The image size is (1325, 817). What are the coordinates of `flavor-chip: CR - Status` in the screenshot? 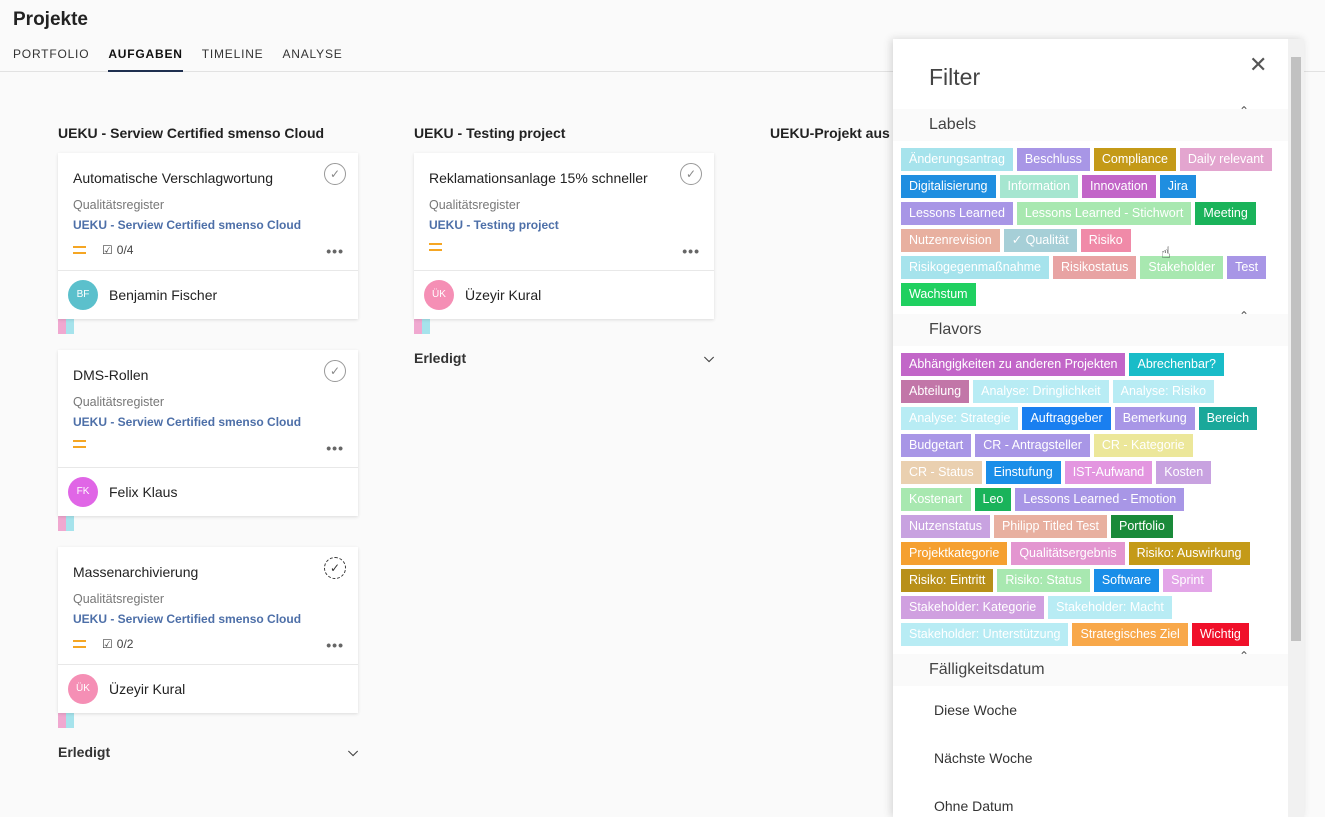 It's located at (941, 472).